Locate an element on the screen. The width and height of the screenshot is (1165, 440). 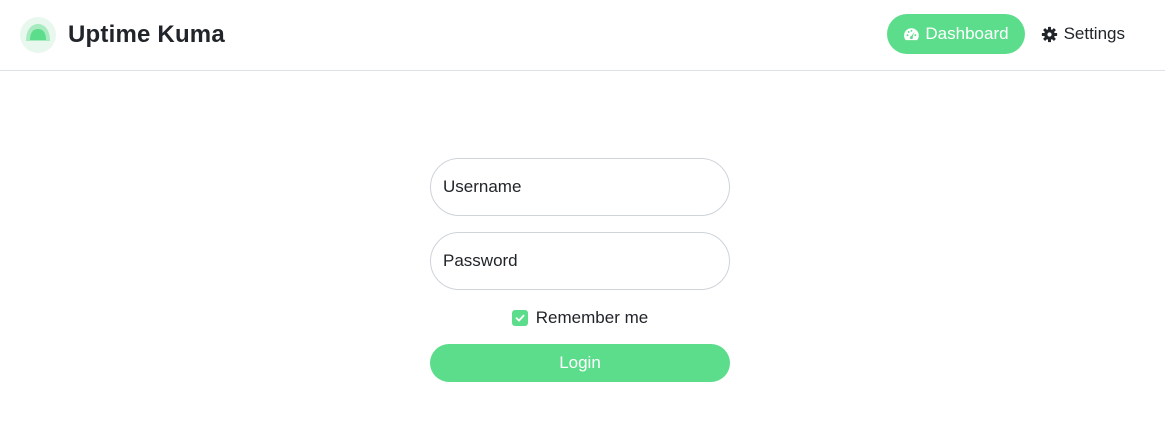
password-input is located at coordinates (580, 261).